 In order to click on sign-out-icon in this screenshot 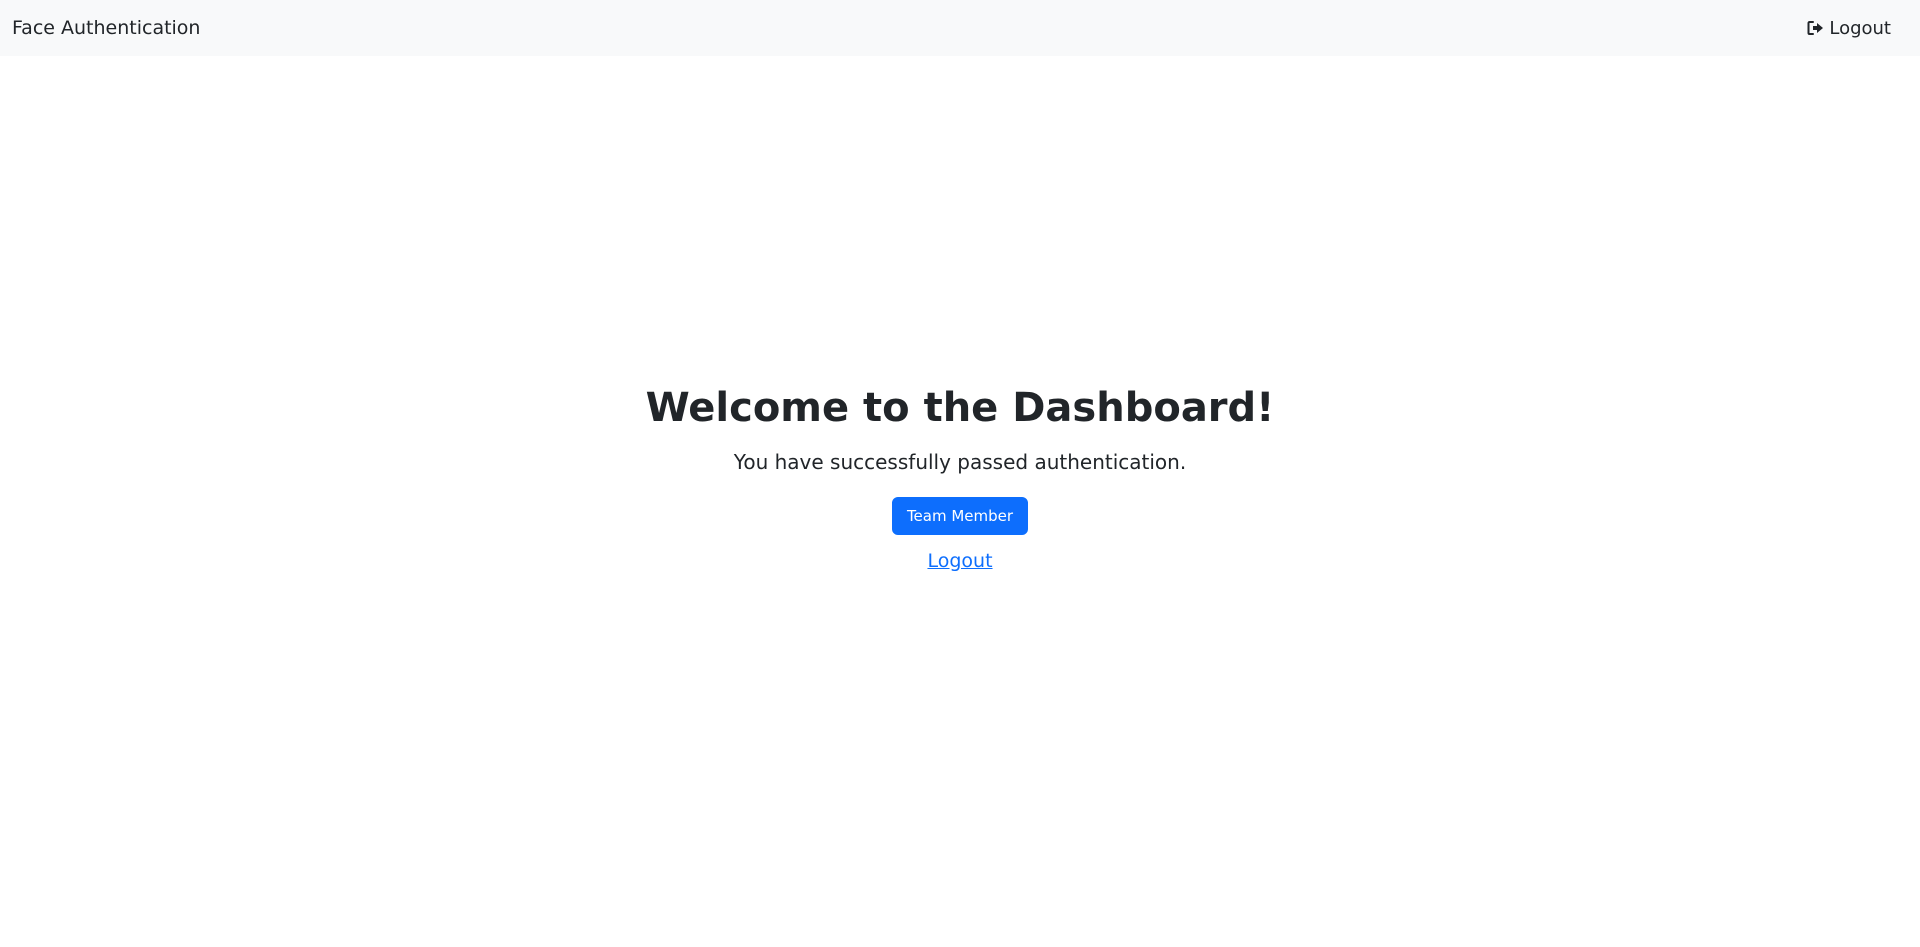, I will do `click(1815, 28)`.